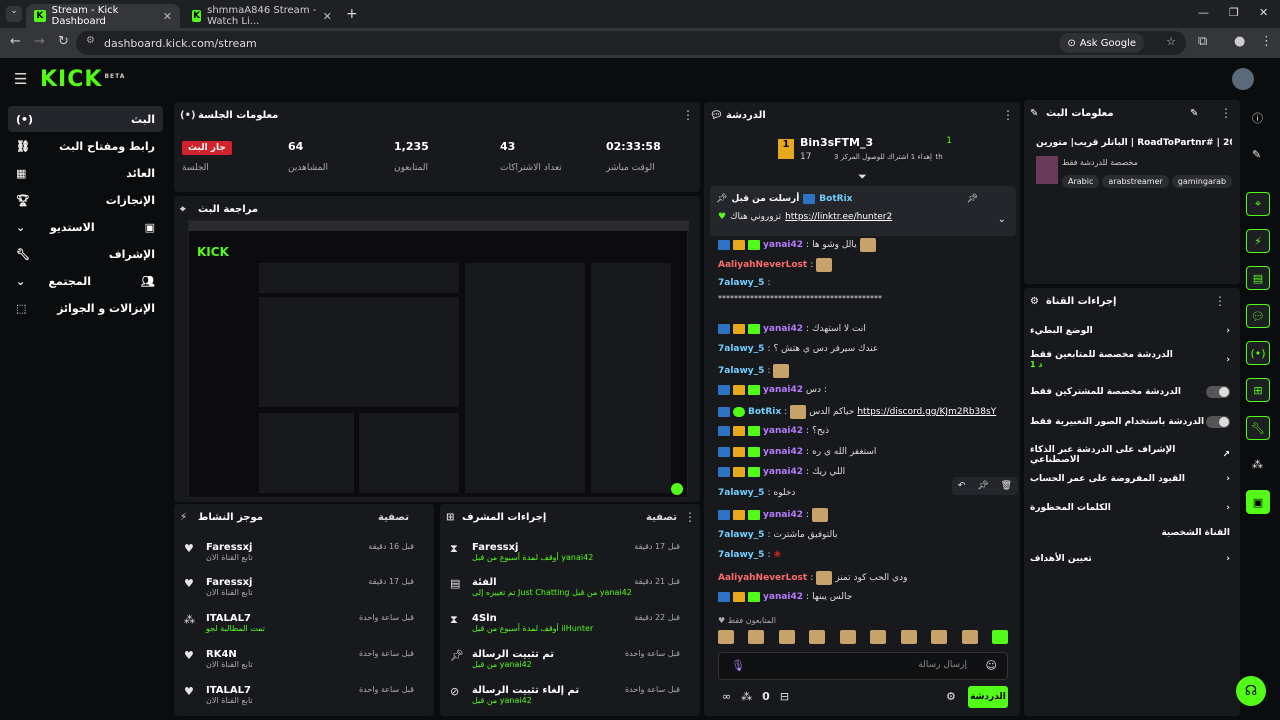 Image resolution: width=1280 pixels, height=720 pixels. What do you see at coordinates (1257, 118) in the screenshot?
I see `info-icon: ⓘ` at bounding box center [1257, 118].